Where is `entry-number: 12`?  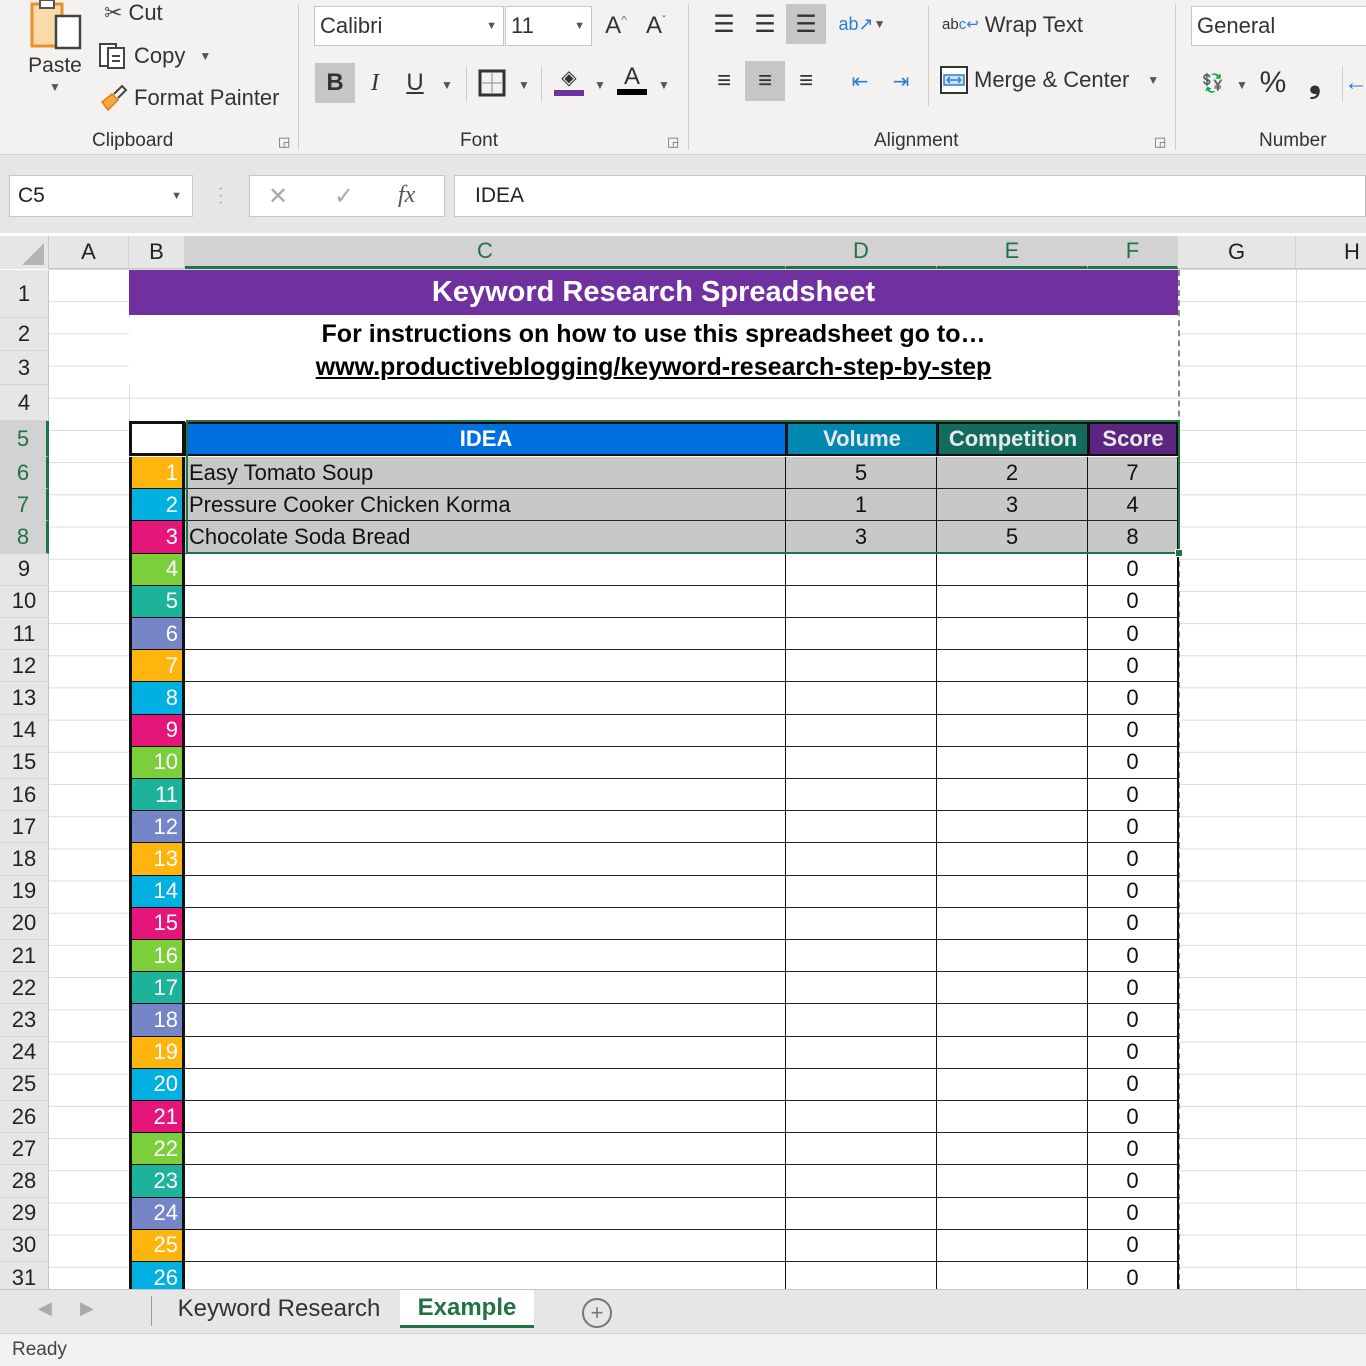 entry-number: 12 is located at coordinates (157, 827).